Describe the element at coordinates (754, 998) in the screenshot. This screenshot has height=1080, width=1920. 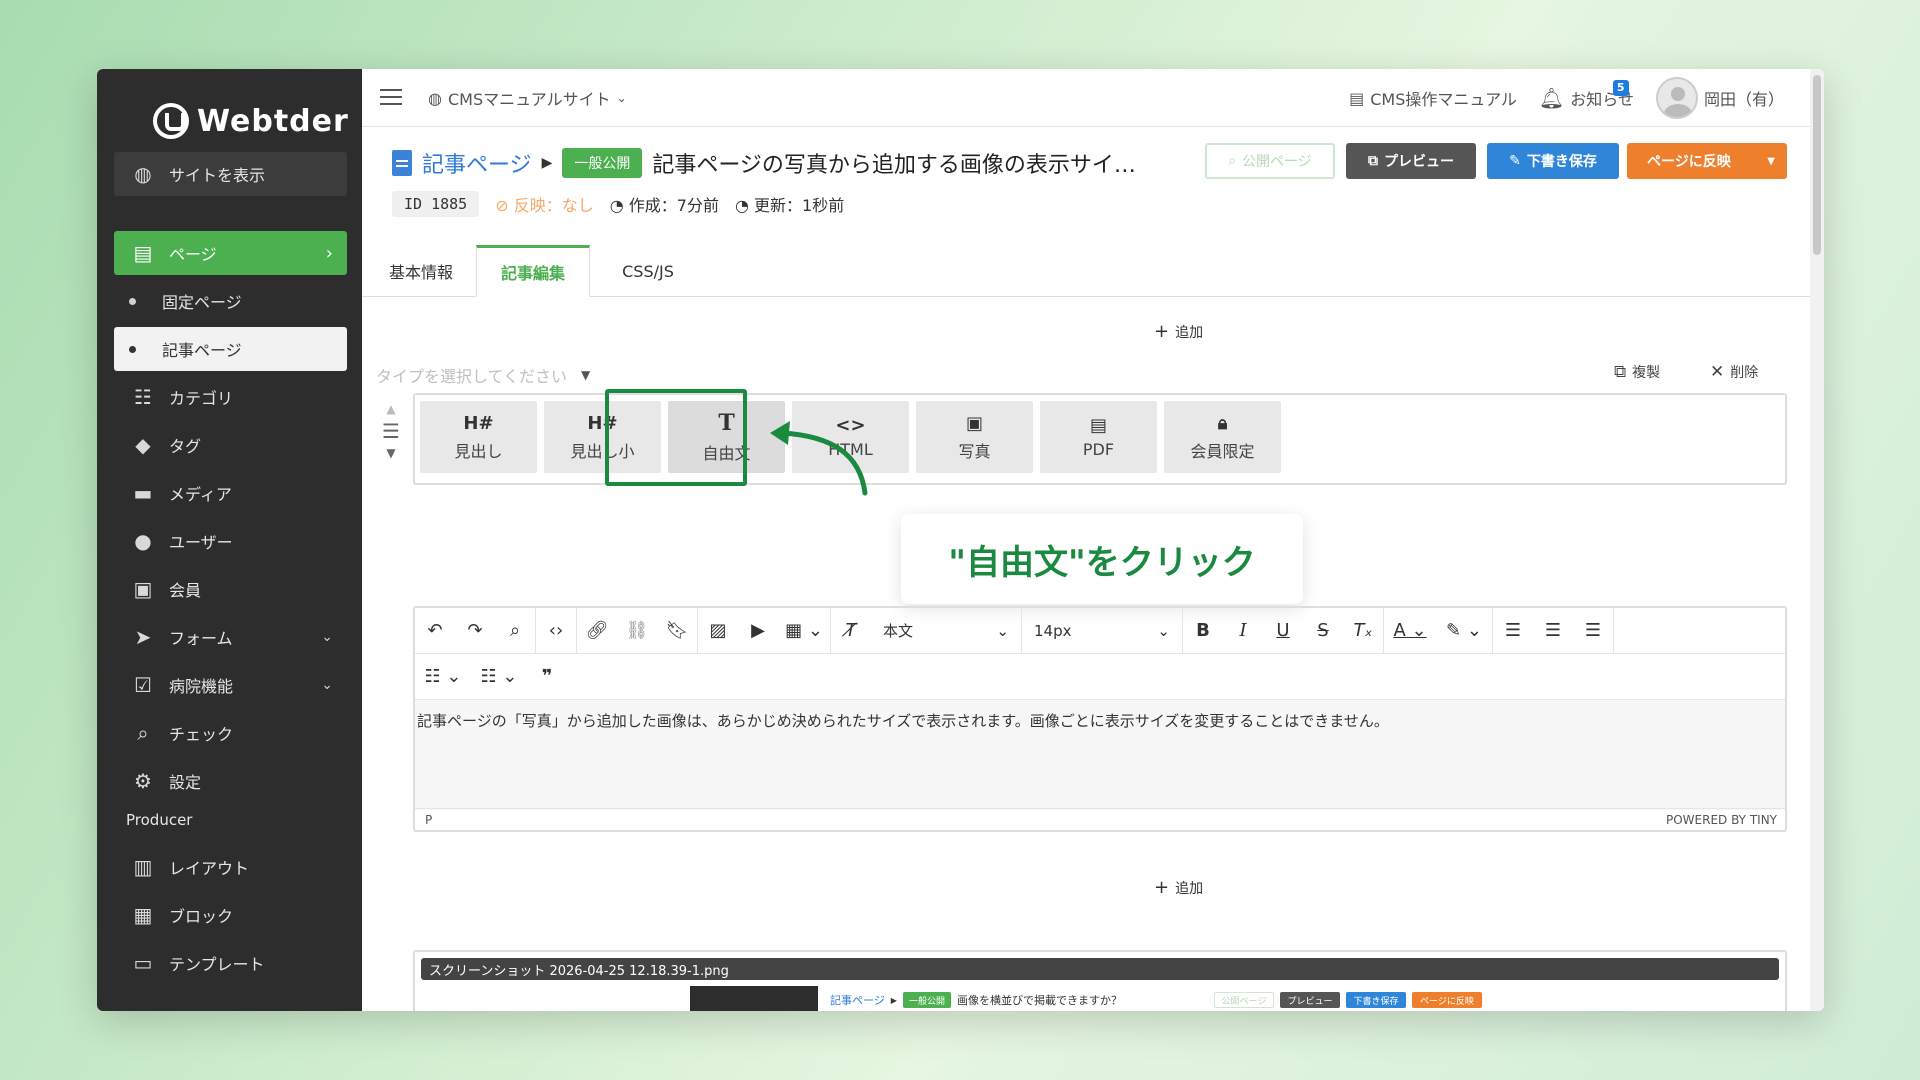
I see `thumbnail-sidebar` at that location.